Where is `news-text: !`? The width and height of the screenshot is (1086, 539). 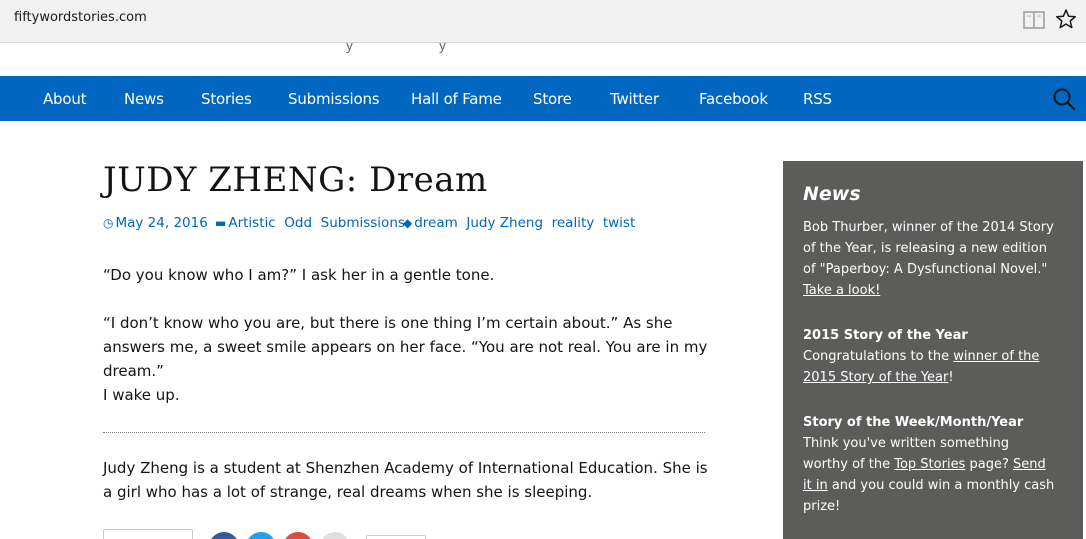
news-text: ! is located at coordinates (951, 377).